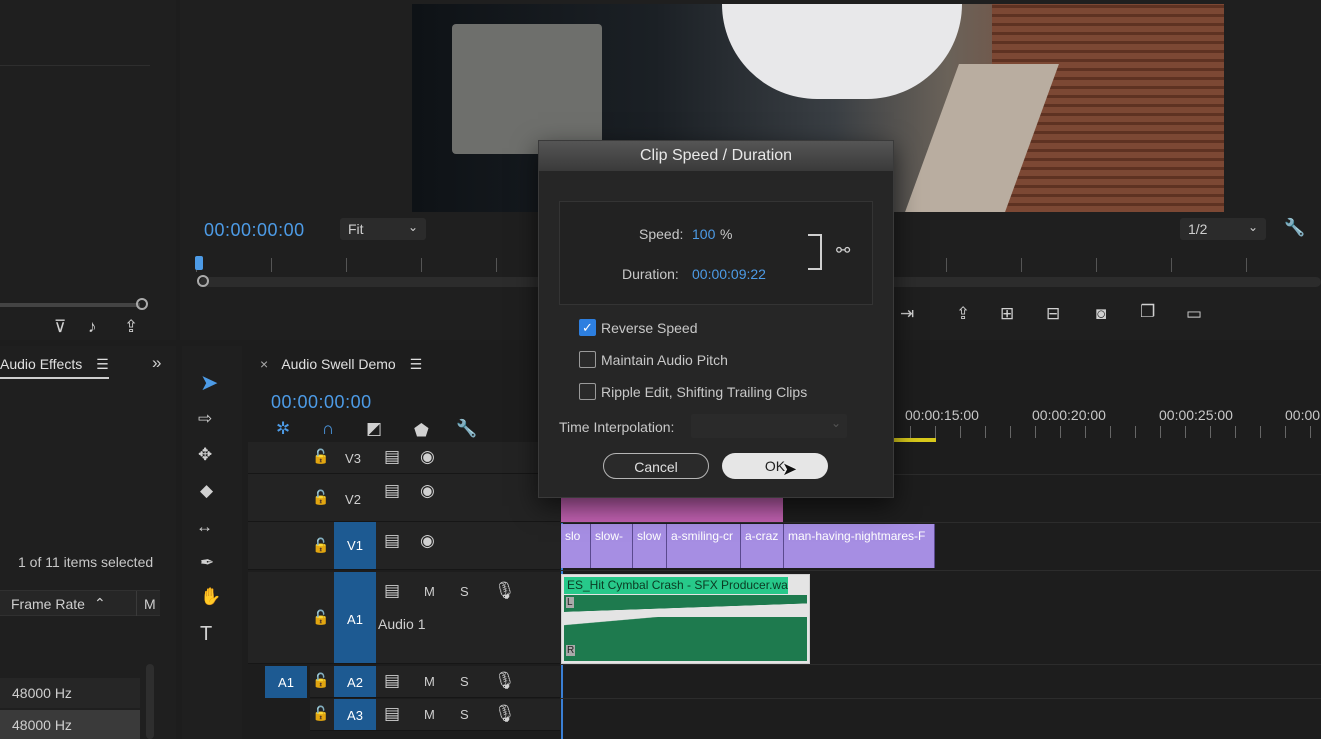 The width and height of the screenshot is (1321, 739). What do you see at coordinates (940, 698) in the screenshot?
I see `track-lane-divider` at bounding box center [940, 698].